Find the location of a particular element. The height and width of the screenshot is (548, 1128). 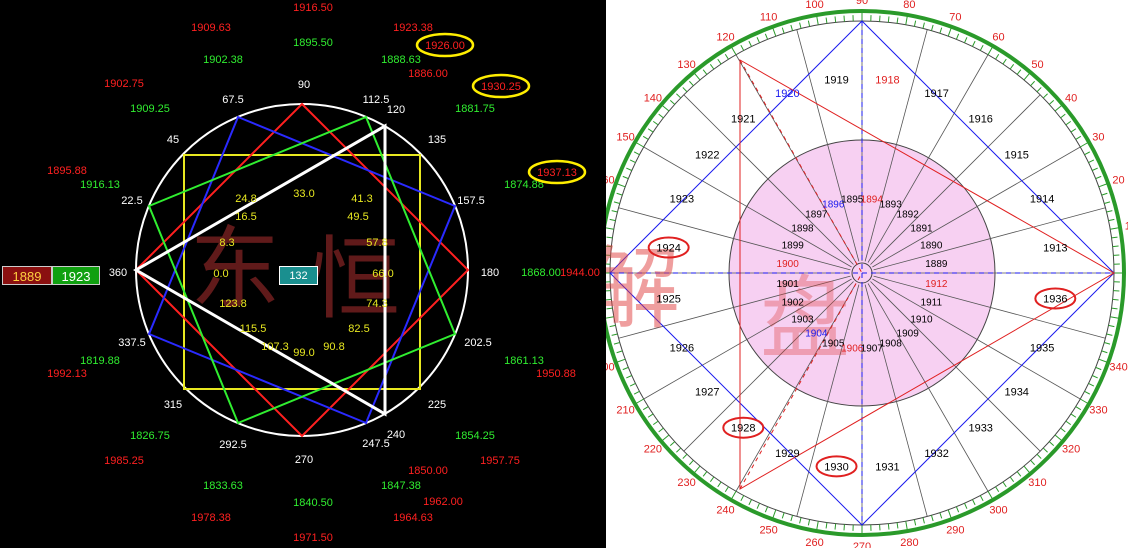

inner-year-label: 1890 is located at coordinates (931, 245).